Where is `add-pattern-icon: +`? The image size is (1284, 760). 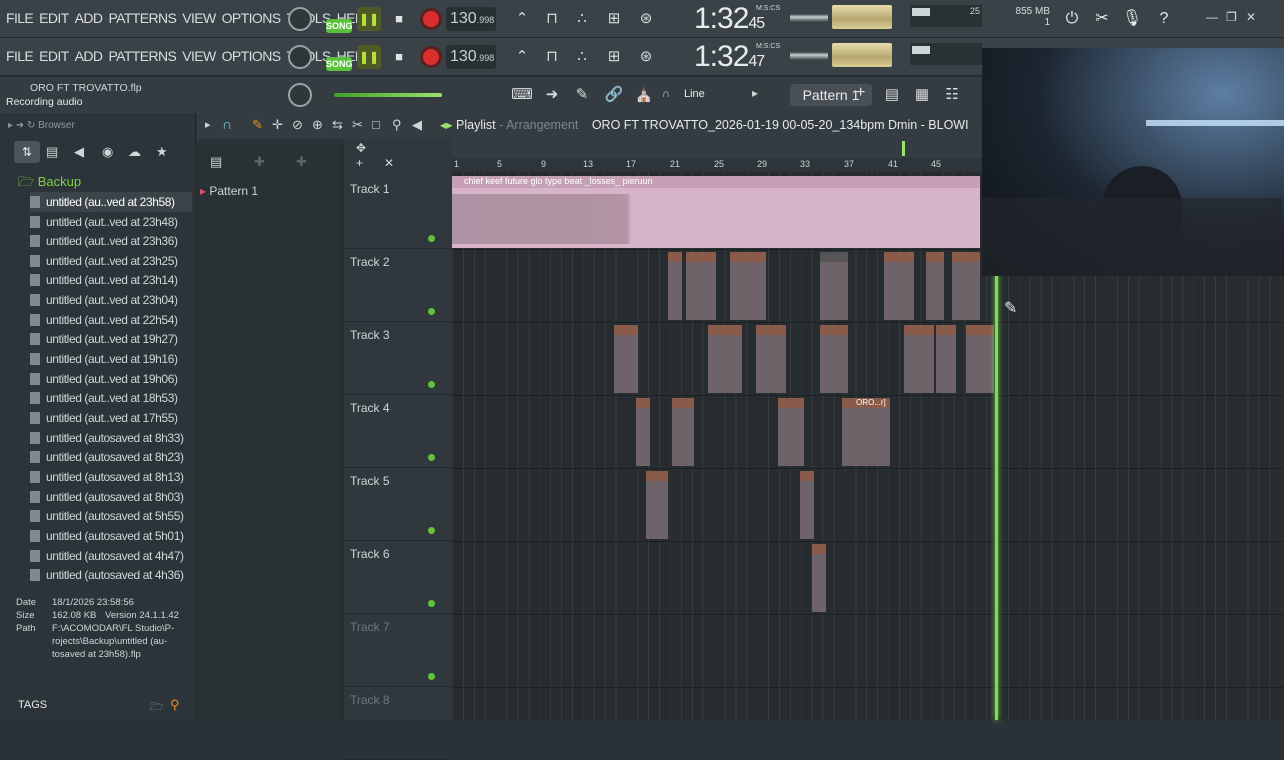 add-pattern-icon: + is located at coordinates (860, 93).